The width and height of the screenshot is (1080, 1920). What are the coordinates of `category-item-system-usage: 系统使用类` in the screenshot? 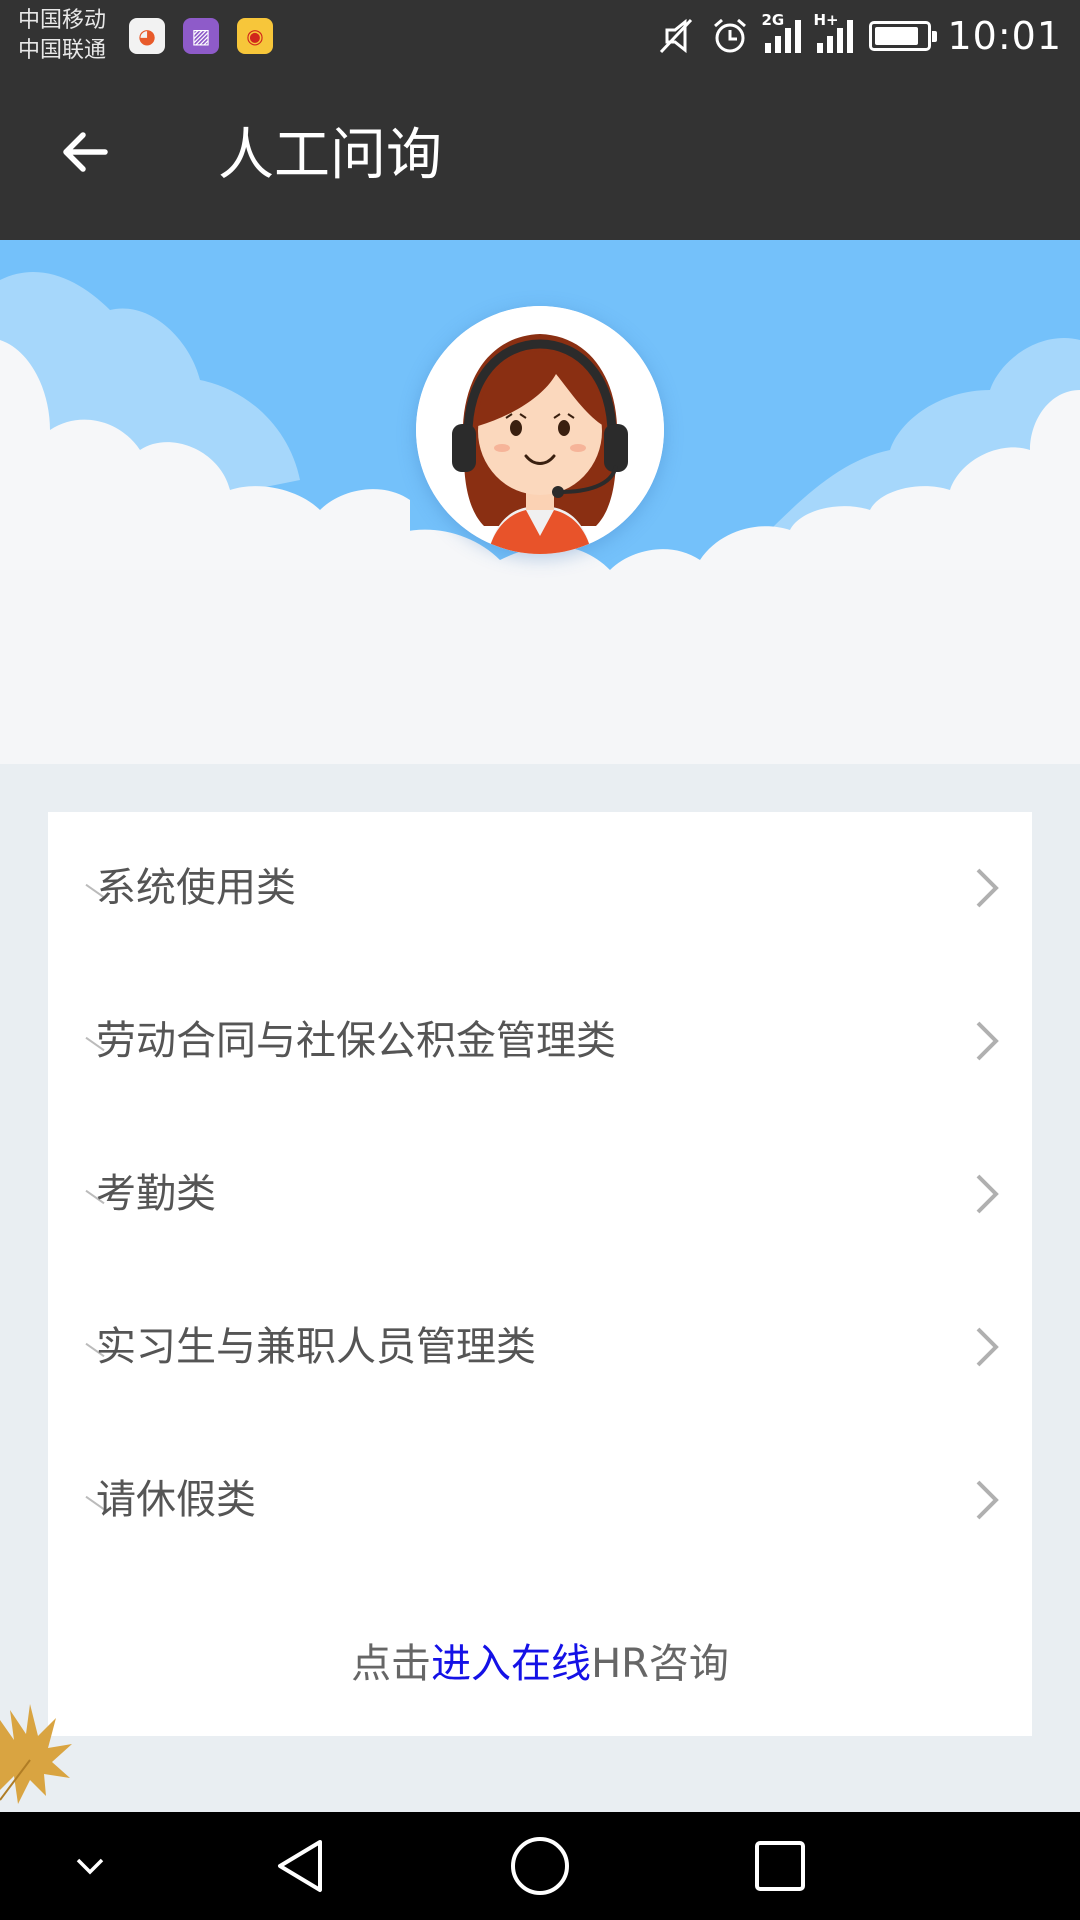 It's located at (540, 888).